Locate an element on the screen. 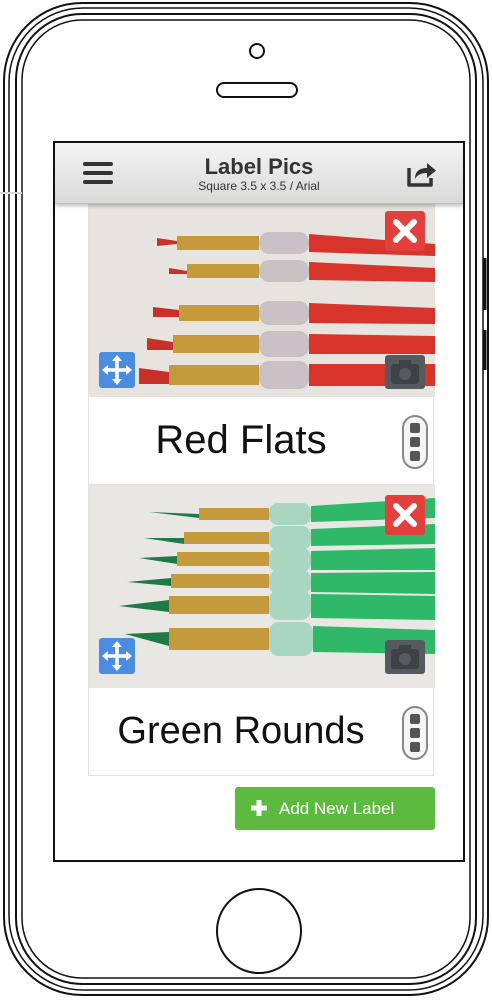  label-name: Green Rounds is located at coordinates (241, 731).